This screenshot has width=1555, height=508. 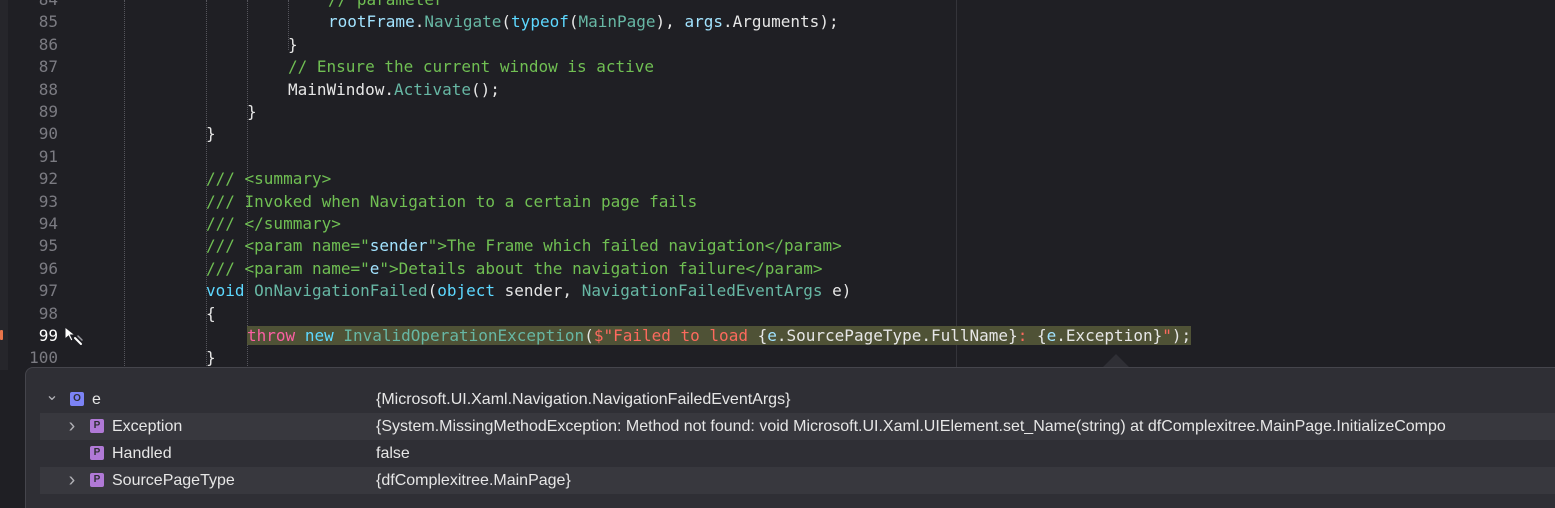 I want to click on object-badge-icon: O, so click(x=77, y=399).